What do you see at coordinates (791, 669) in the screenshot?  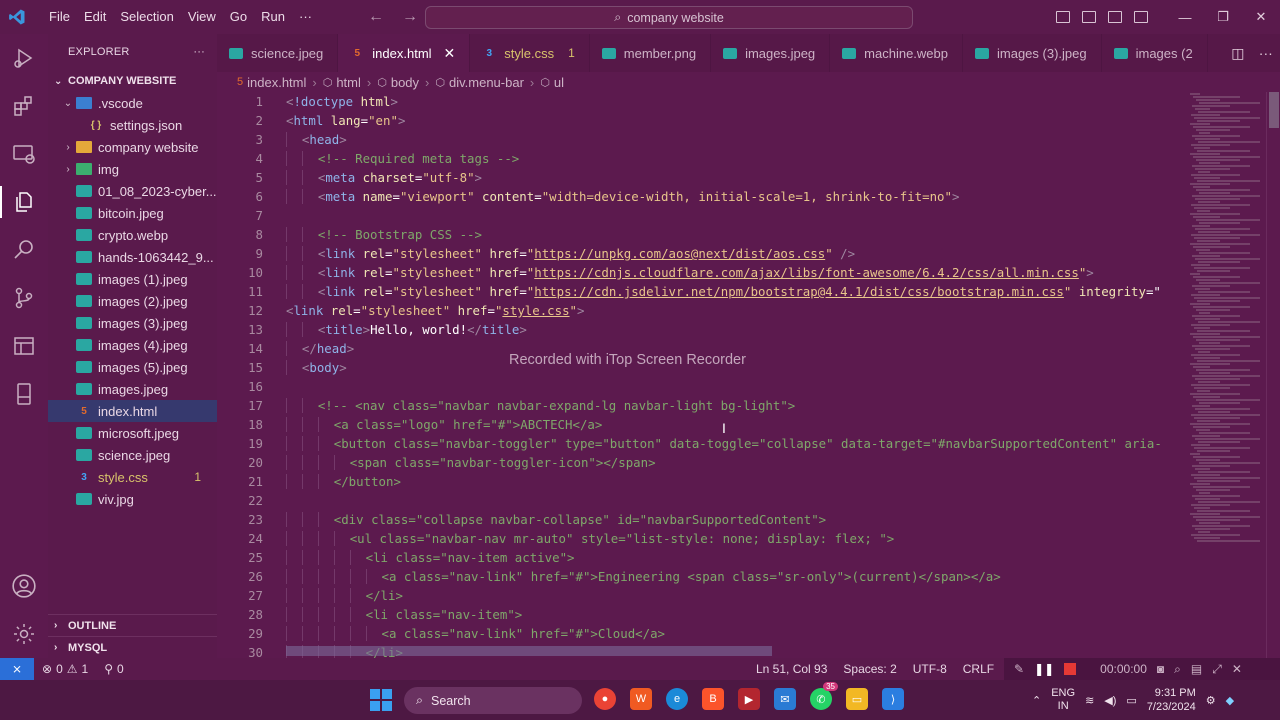 I see `cursor-position: Ln 51, Col 93` at bounding box center [791, 669].